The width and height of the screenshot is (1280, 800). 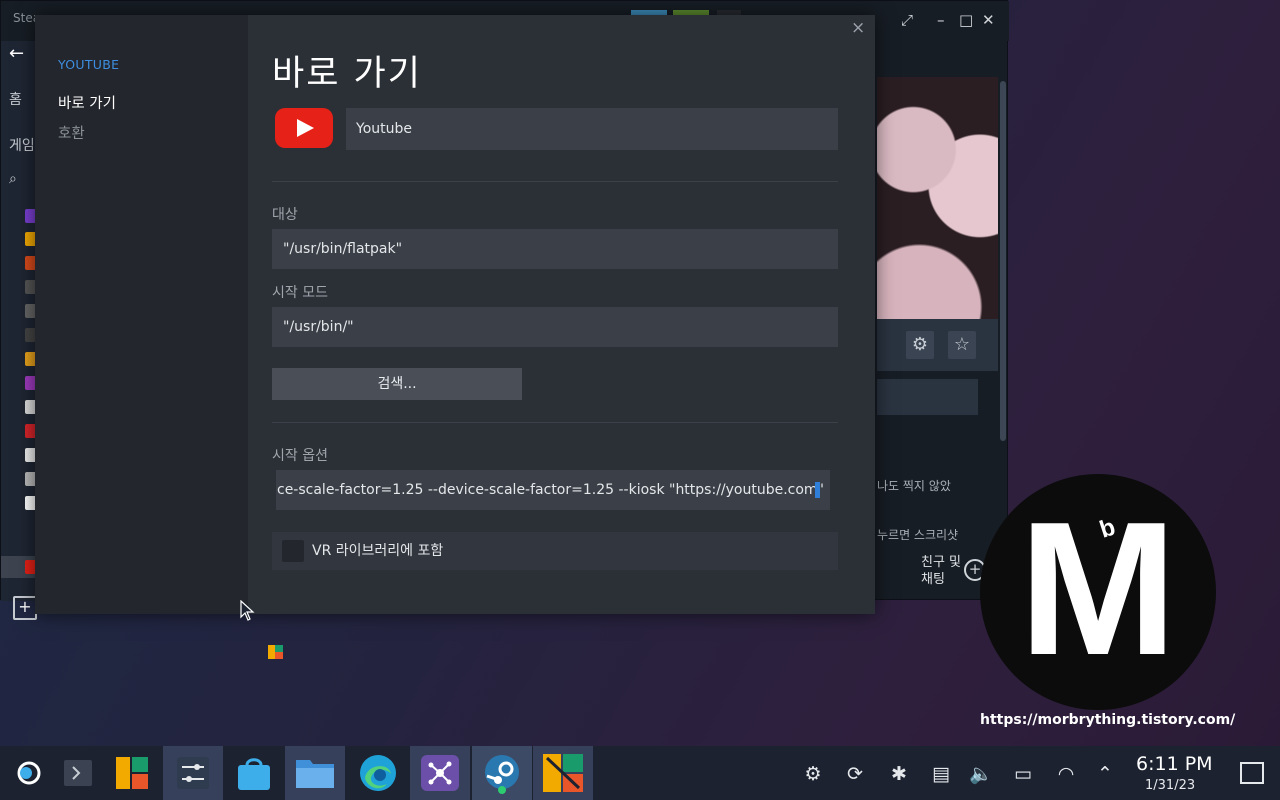 What do you see at coordinates (22, 145) in the screenshot?
I see `nav-games: 게임` at bounding box center [22, 145].